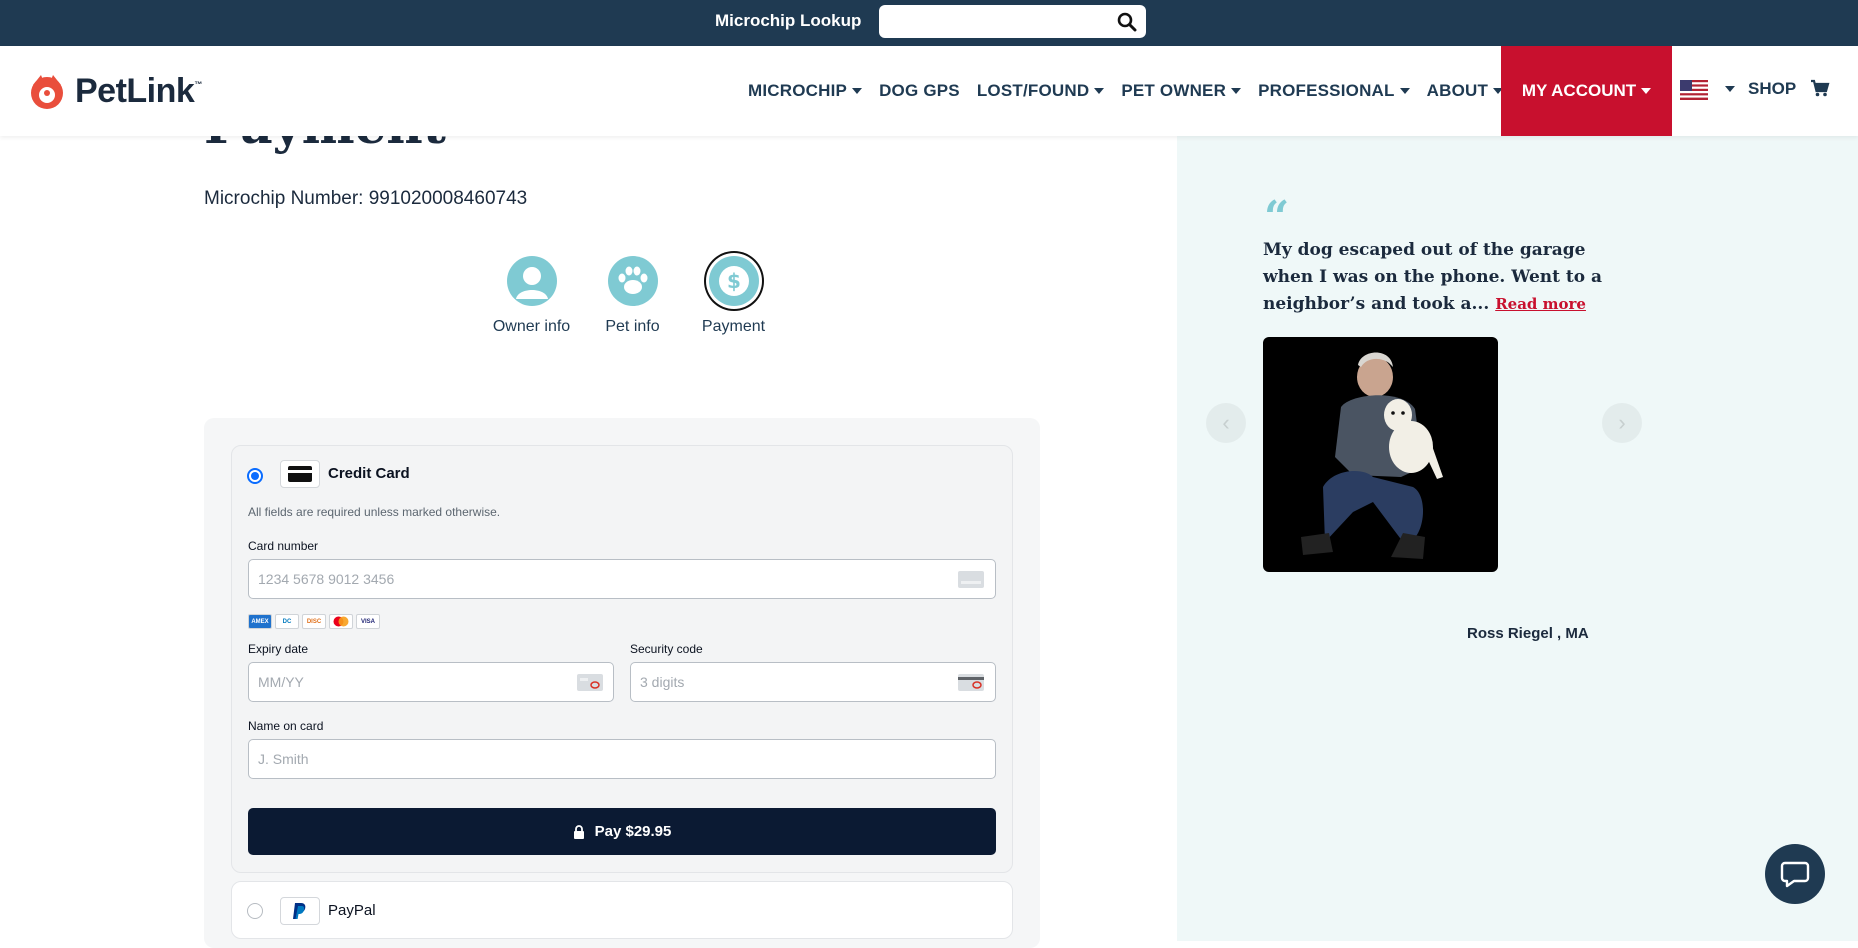  Describe the element at coordinates (1540, 304) in the screenshot. I see `read-more-link: Read more` at that location.